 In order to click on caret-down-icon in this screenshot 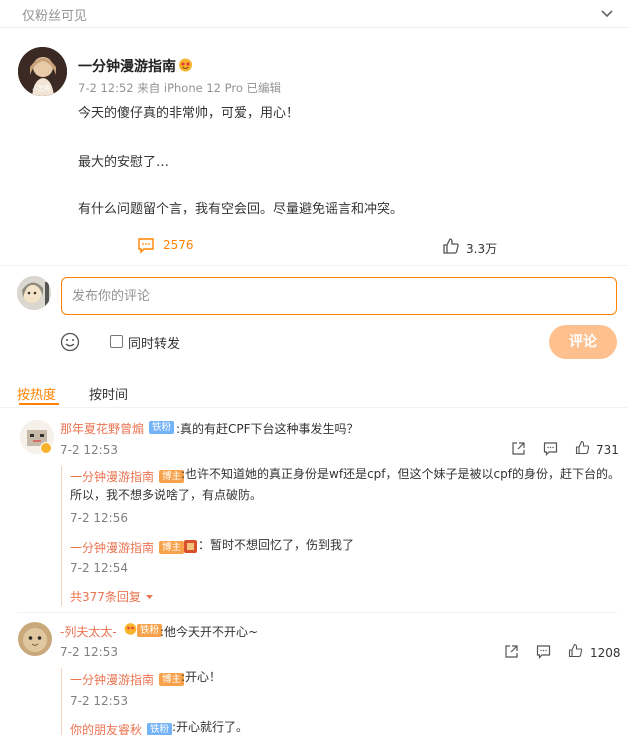, I will do `click(150, 597)`.